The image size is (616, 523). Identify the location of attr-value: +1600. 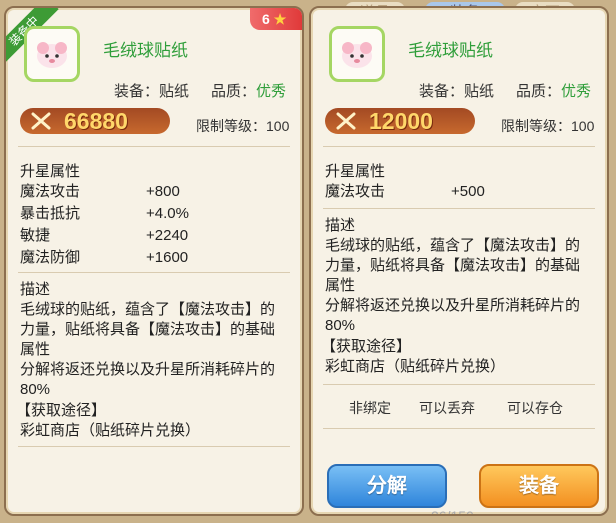
(167, 257).